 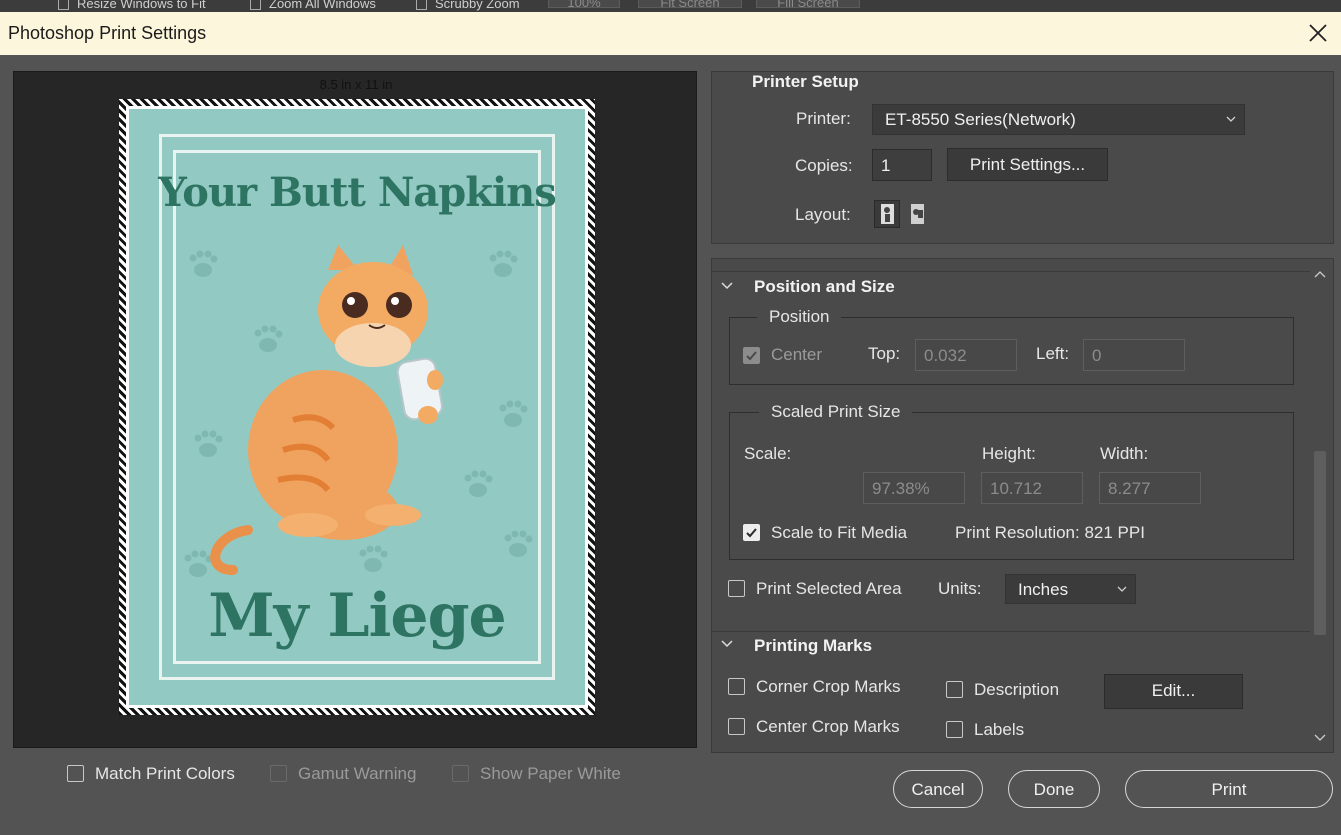 I want to click on zoom-all-label: Zoom All Windows, so click(x=322, y=5).